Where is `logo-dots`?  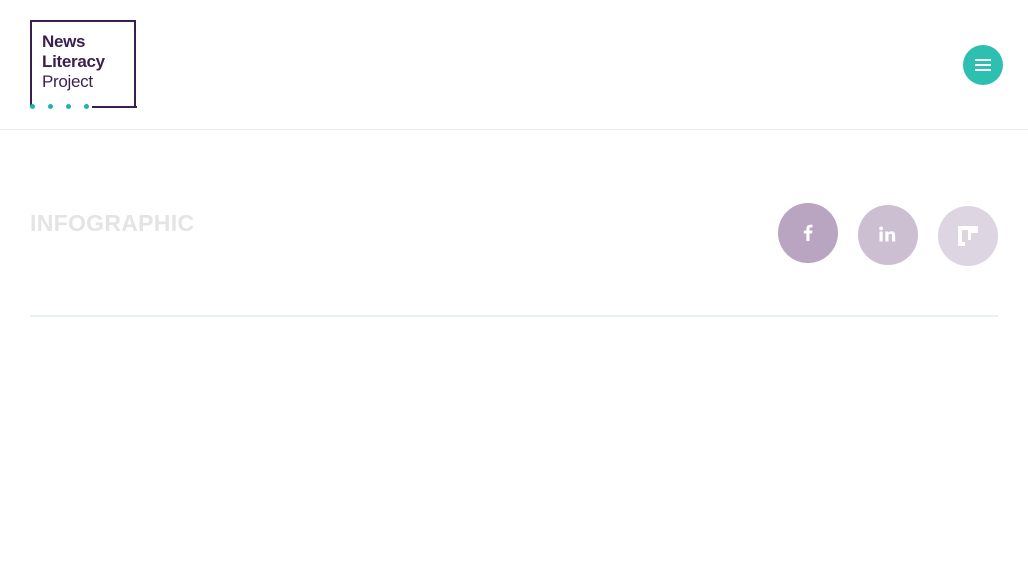 logo-dots is located at coordinates (65, 107).